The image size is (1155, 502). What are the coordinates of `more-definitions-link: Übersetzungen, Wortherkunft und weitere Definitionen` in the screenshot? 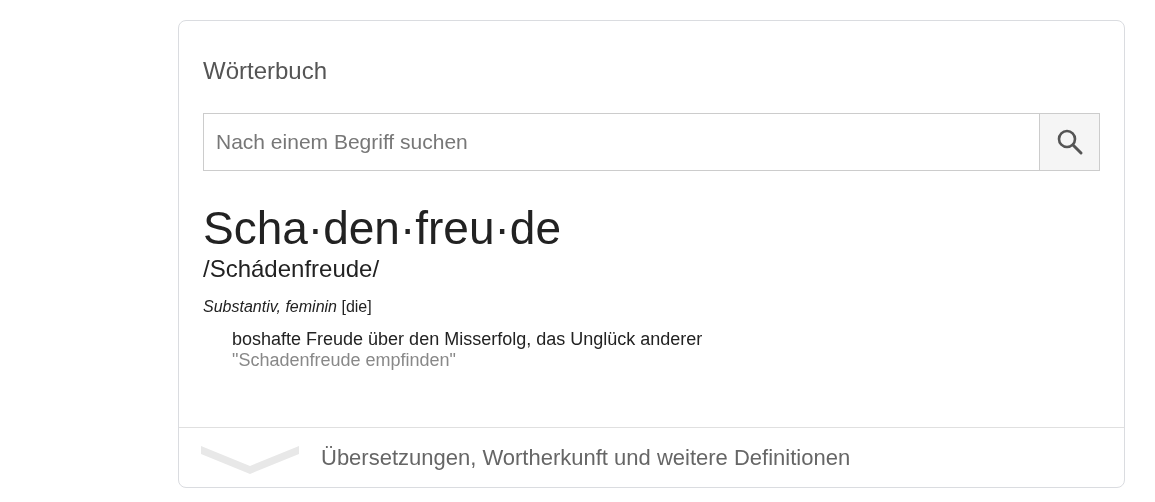 It's located at (586, 457).